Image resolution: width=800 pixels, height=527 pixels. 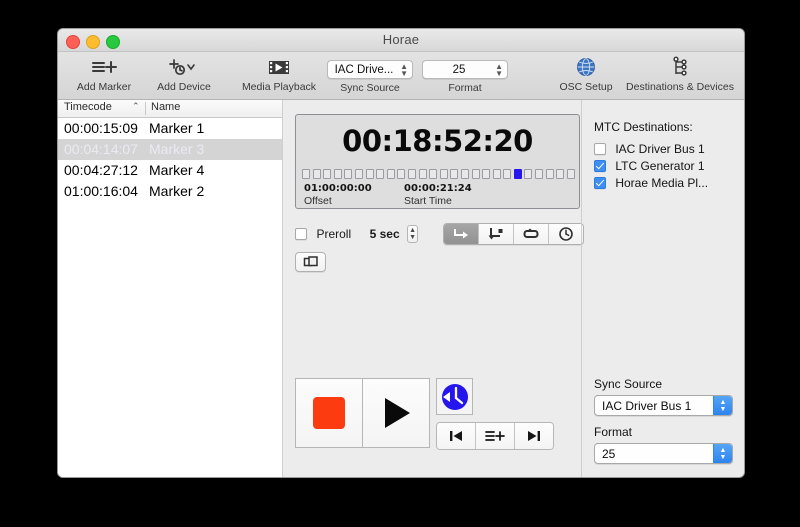 I want to click on play-triangle-icon, so click(x=396, y=413).